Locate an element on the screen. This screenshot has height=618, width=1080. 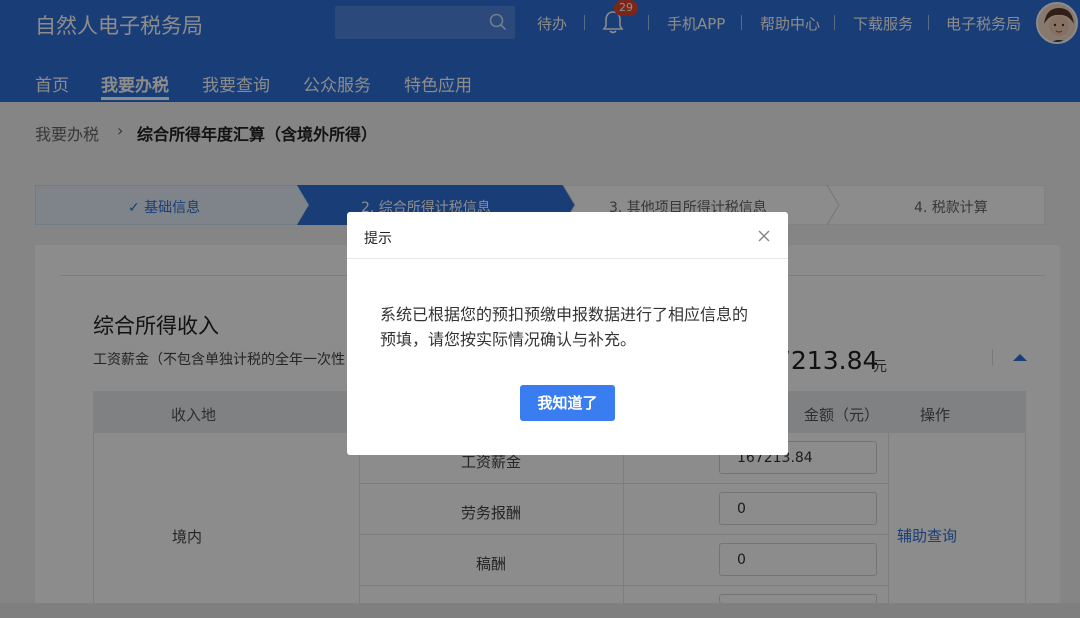
close-icon is located at coordinates (764, 236).